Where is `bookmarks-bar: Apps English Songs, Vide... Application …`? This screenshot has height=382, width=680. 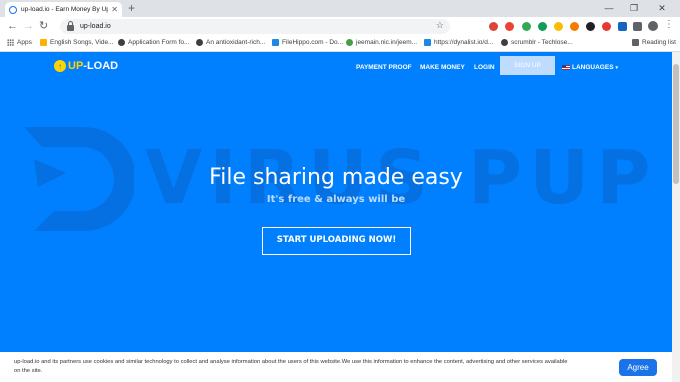 bookmarks-bar: Apps English Songs, Vide... Application … is located at coordinates (340, 44).